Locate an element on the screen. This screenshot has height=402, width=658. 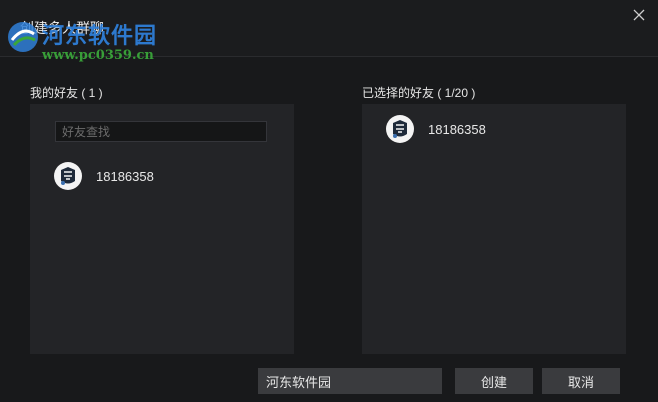
my-friend-item: 18186358 is located at coordinates (104, 176).